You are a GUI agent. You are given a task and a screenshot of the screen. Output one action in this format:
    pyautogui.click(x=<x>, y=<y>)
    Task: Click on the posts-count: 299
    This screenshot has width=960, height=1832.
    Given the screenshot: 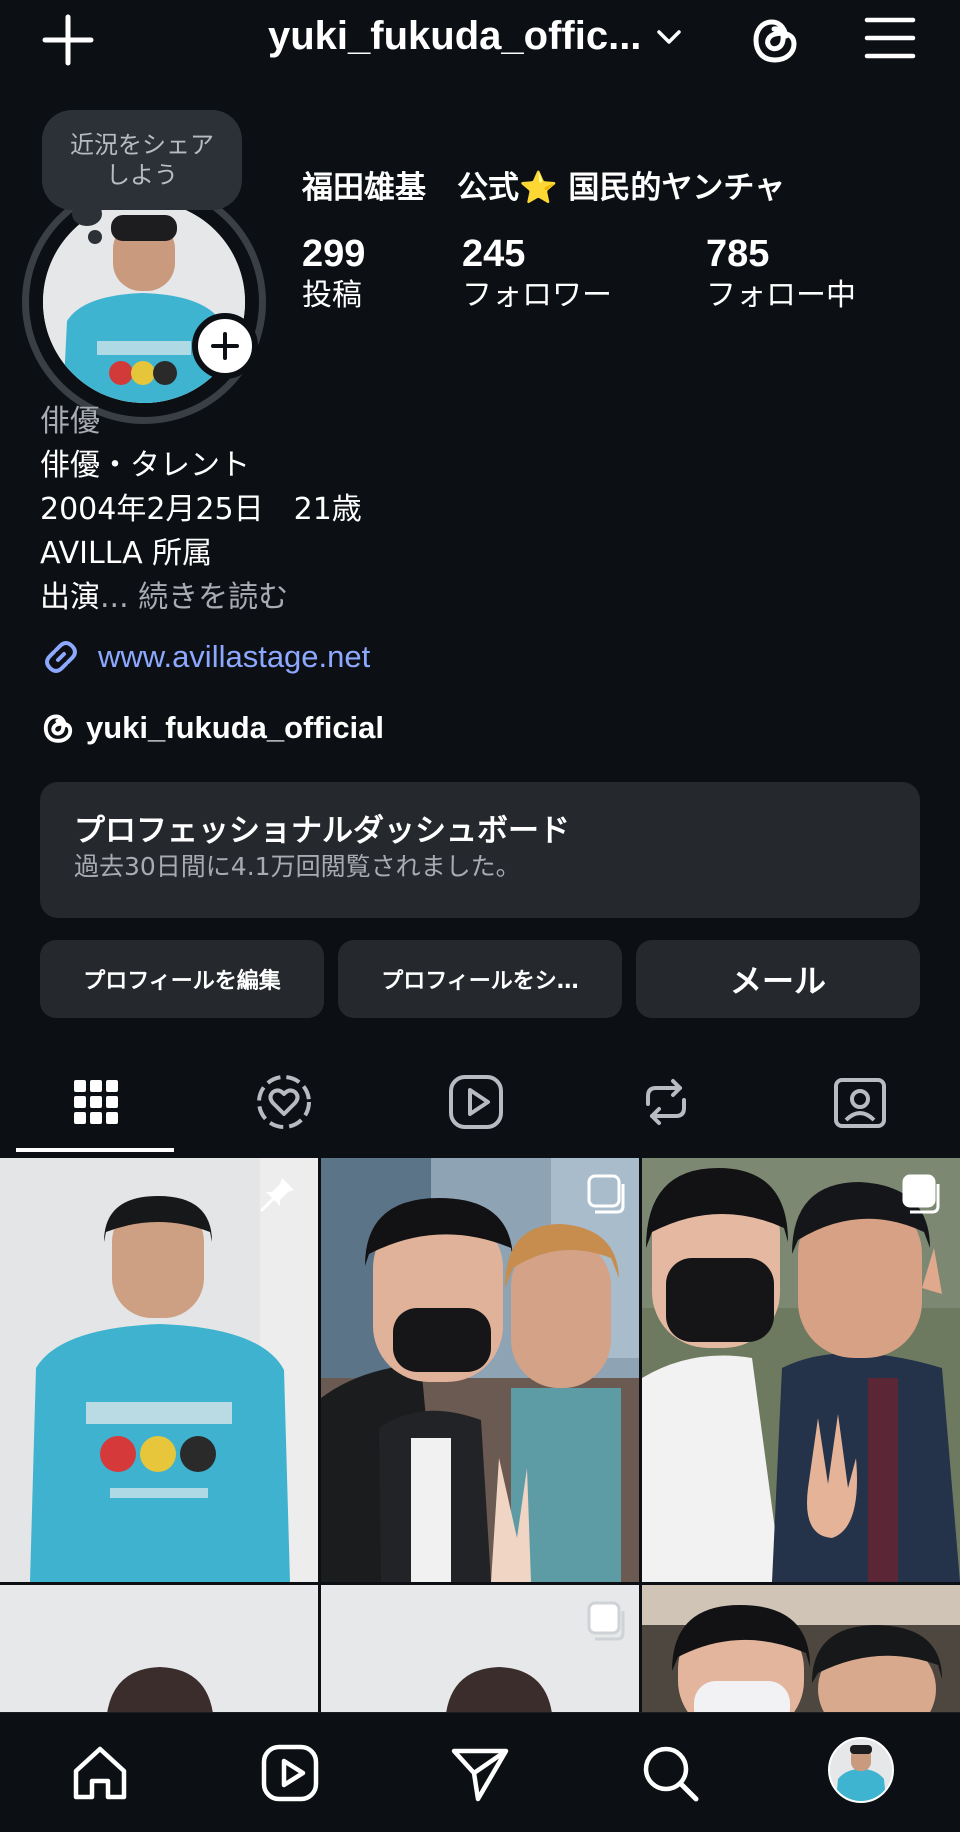 What is the action you would take?
    pyautogui.click(x=334, y=254)
    